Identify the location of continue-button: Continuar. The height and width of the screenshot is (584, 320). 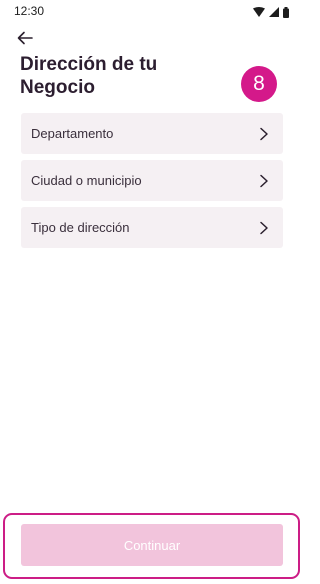
(152, 545).